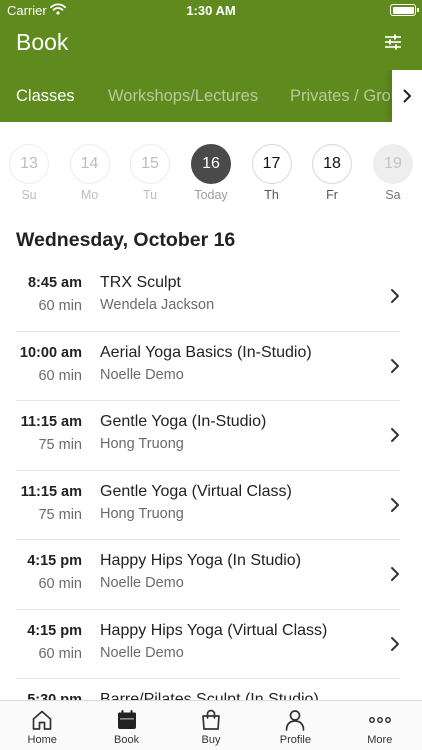 The height and width of the screenshot is (750, 422). What do you see at coordinates (393, 42) in the screenshot?
I see `filter-sliders-icon` at bounding box center [393, 42].